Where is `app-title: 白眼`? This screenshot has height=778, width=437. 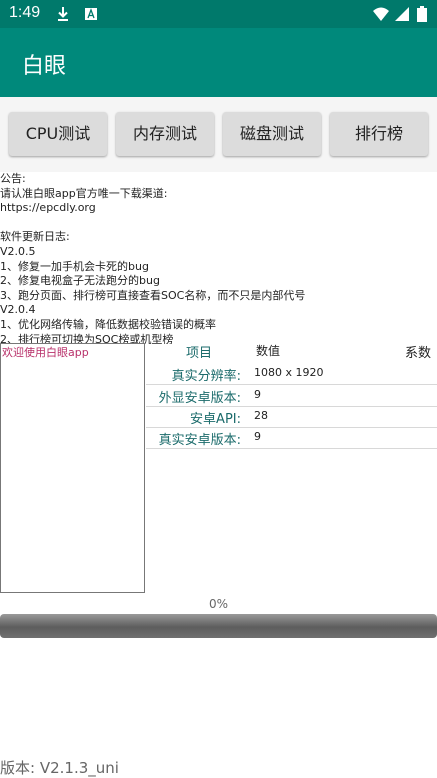
app-title: 白眼 is located at coordinates (44, 66).